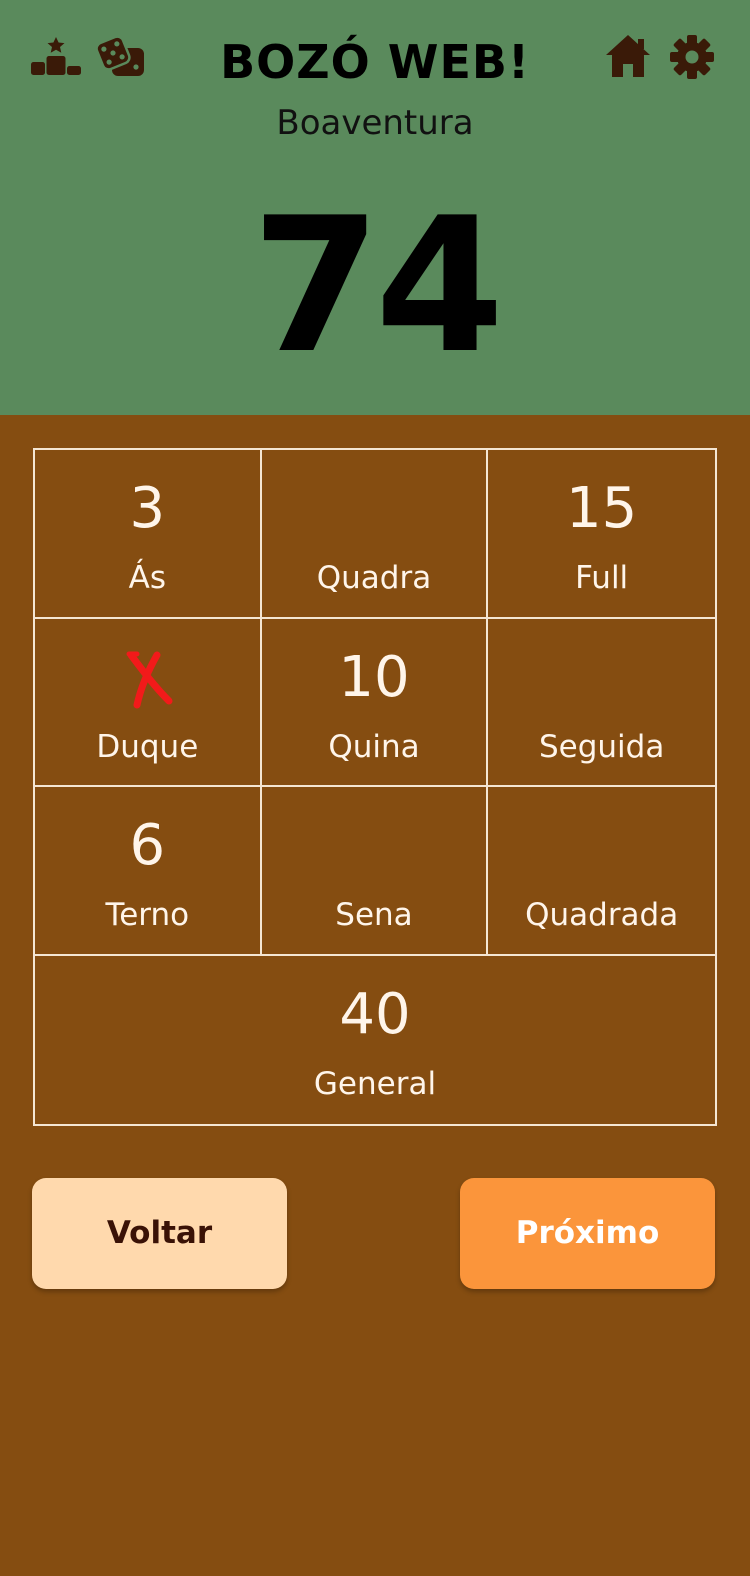 The image size is (750, 1576). What do you see at coordinates (159, 1233) in the screenshot?
I see `back-button: Voltar` at bounding box center [159, 1233].